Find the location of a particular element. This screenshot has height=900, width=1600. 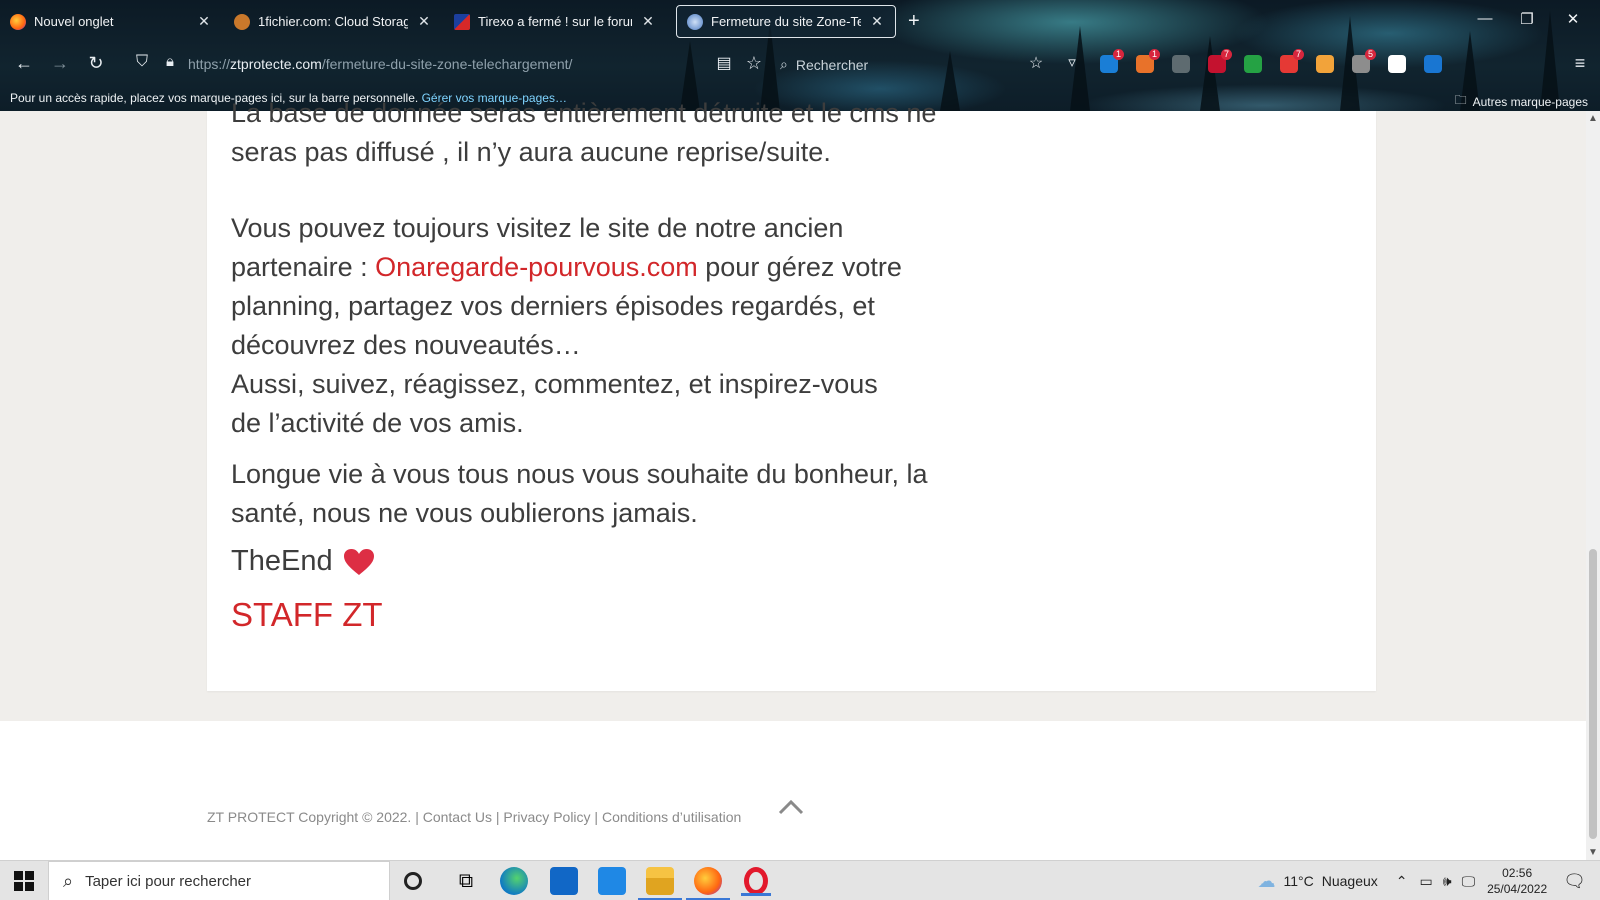

scrollbar-thumb is located at coordinates (1593, 694).